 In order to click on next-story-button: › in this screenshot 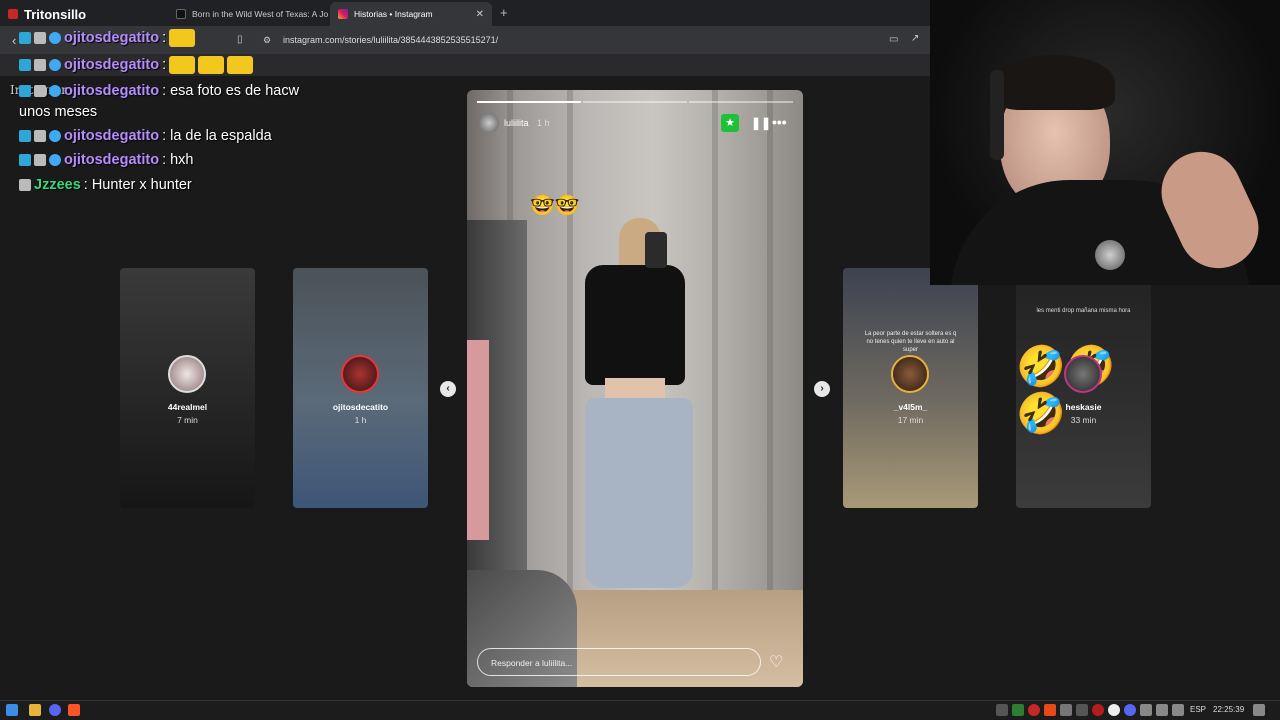, I will do `click(822, 389)`.